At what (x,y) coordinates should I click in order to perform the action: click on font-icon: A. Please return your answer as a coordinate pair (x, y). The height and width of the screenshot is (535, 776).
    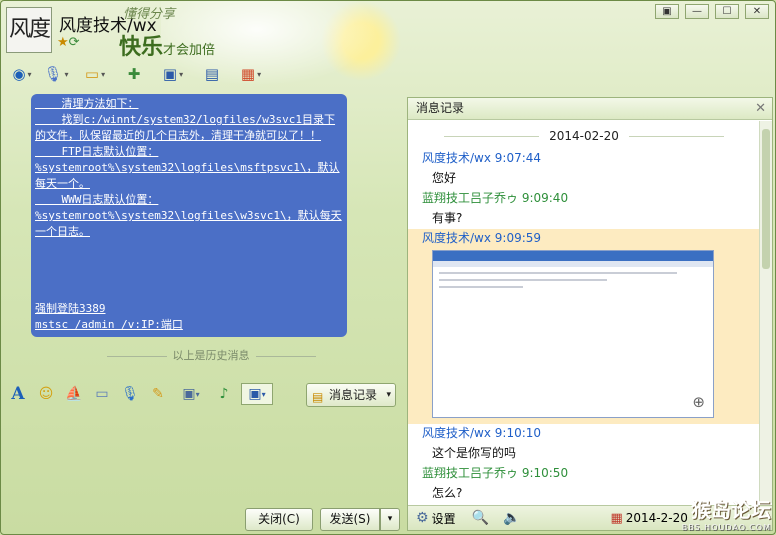
    Looking at the image, I should click on (18, 394).